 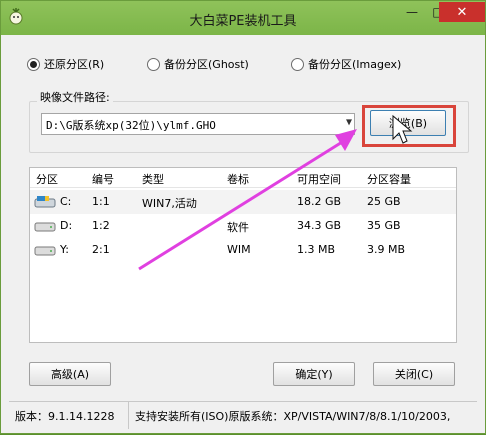 I want to click on radio-backup-imagex: 备份分区(Imagex), so click(x=346, y=64).